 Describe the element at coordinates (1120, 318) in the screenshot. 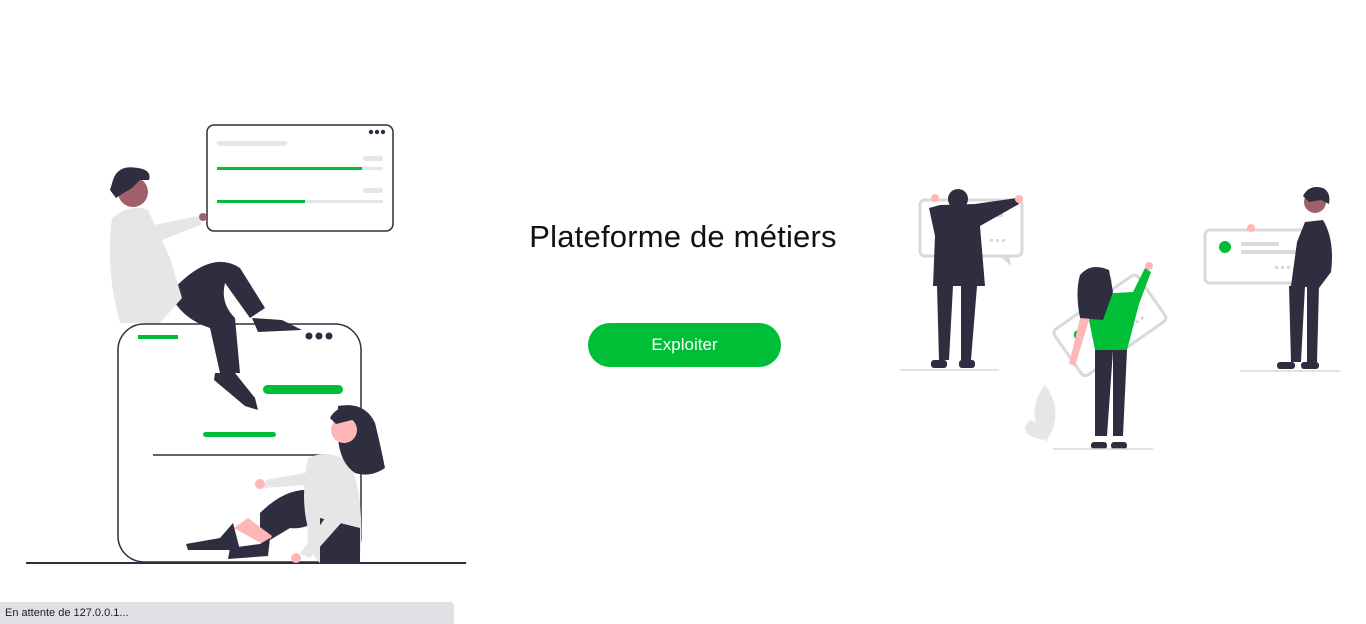

I see `team-with-chat-bubbles-illustration` at that location.